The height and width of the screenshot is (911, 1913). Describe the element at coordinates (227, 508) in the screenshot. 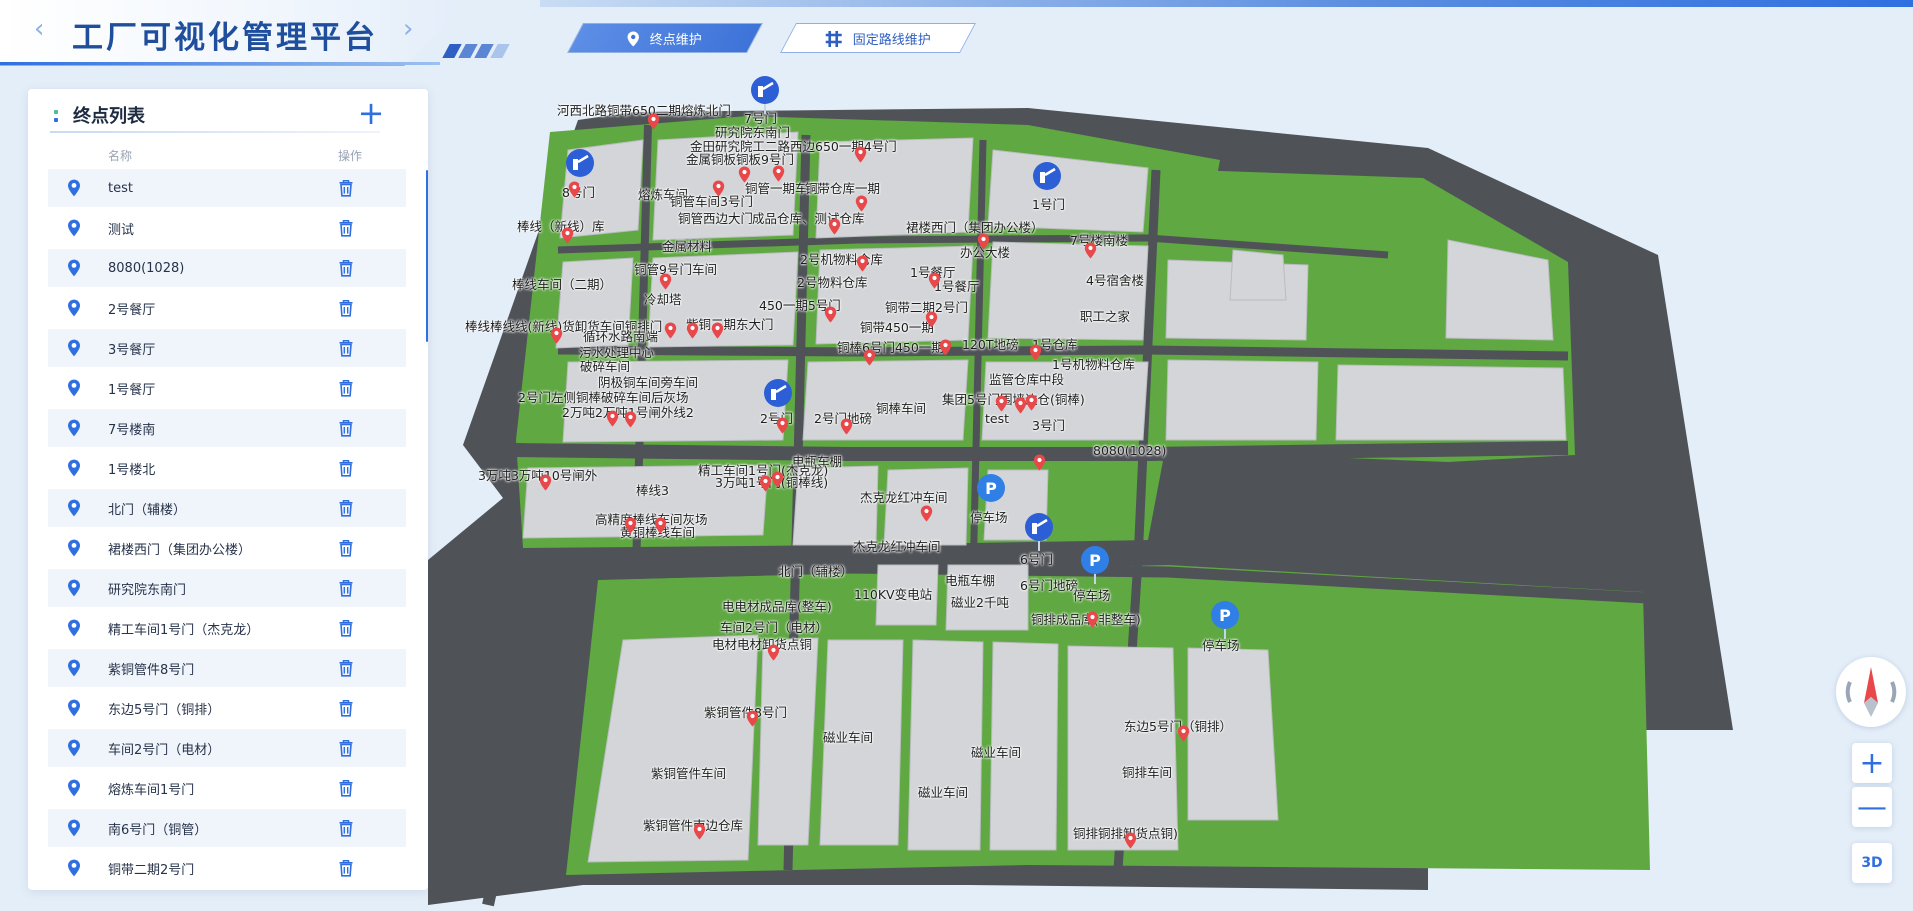

I see `list-item: 北门（辅楼）` at that location.